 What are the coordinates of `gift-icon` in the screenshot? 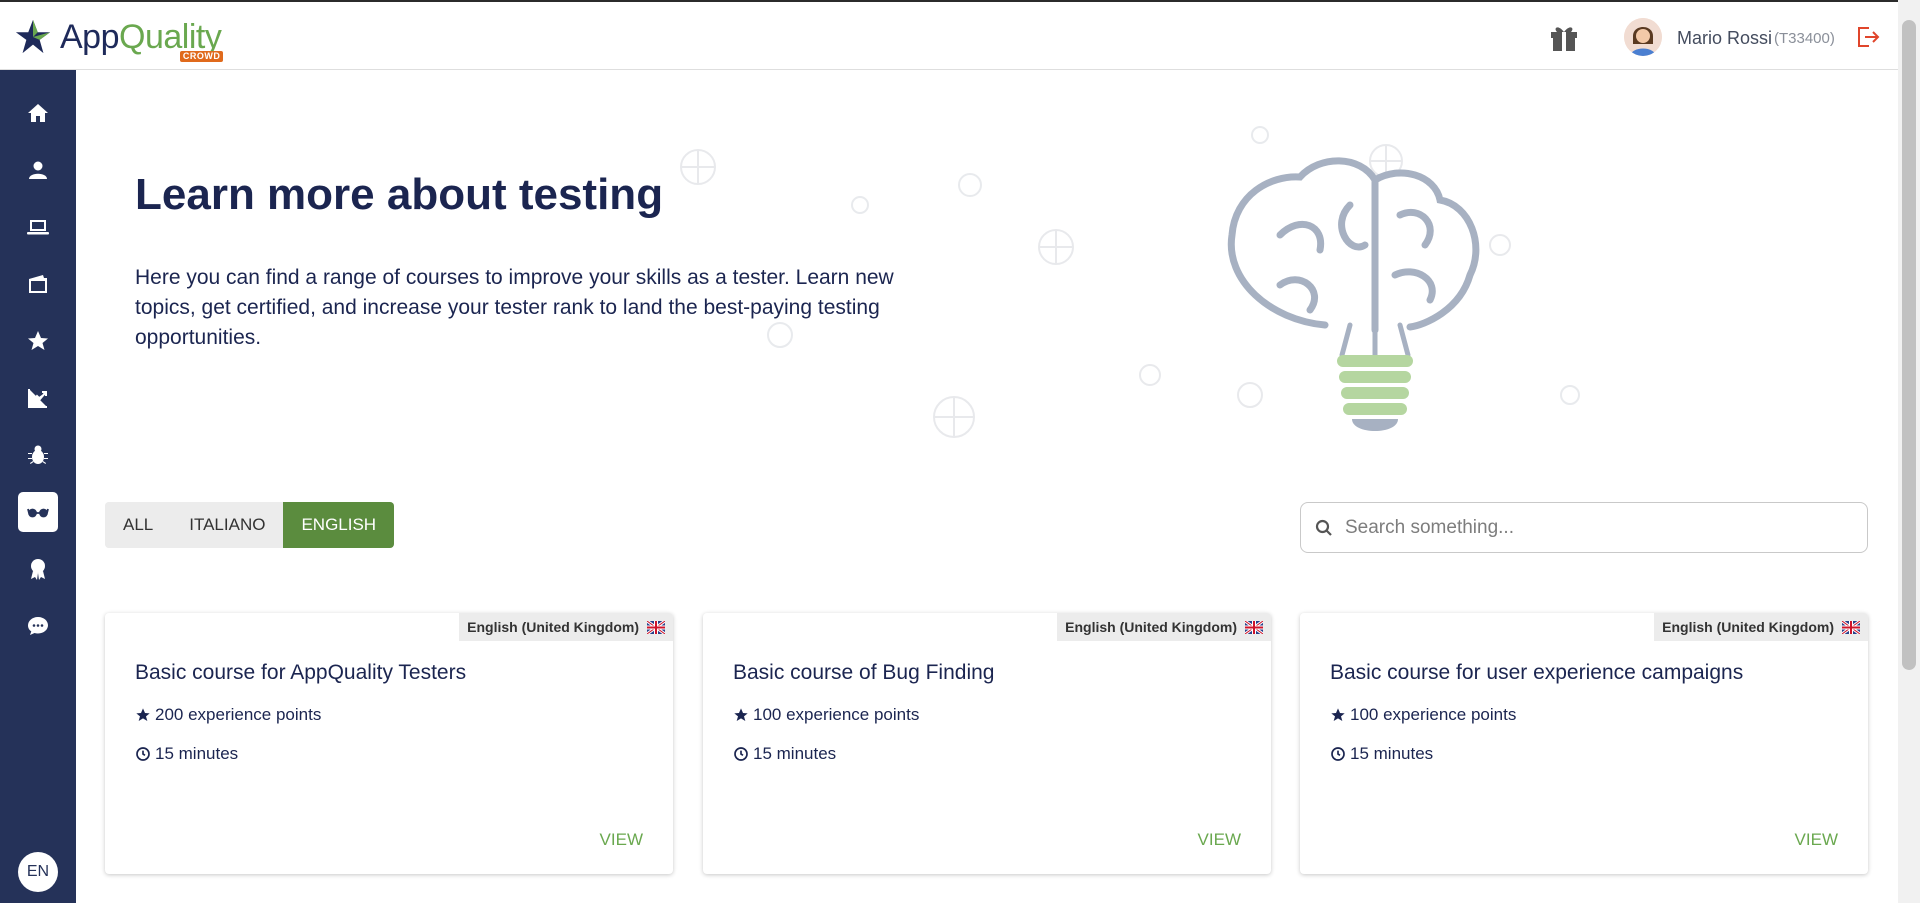 It's located at (1564, 37).